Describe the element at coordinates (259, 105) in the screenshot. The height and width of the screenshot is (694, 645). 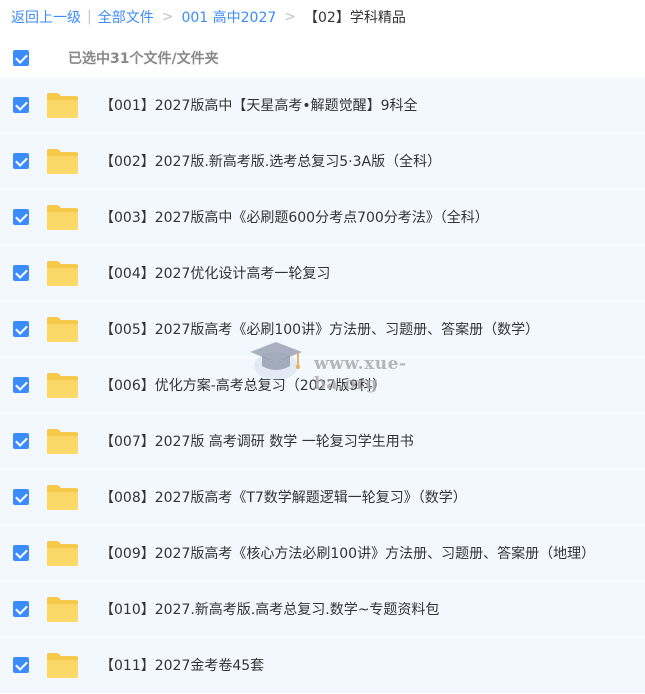
I see `file-name: 【001】2027版高中【天星高考•解题觉醒】9科全` at that location.